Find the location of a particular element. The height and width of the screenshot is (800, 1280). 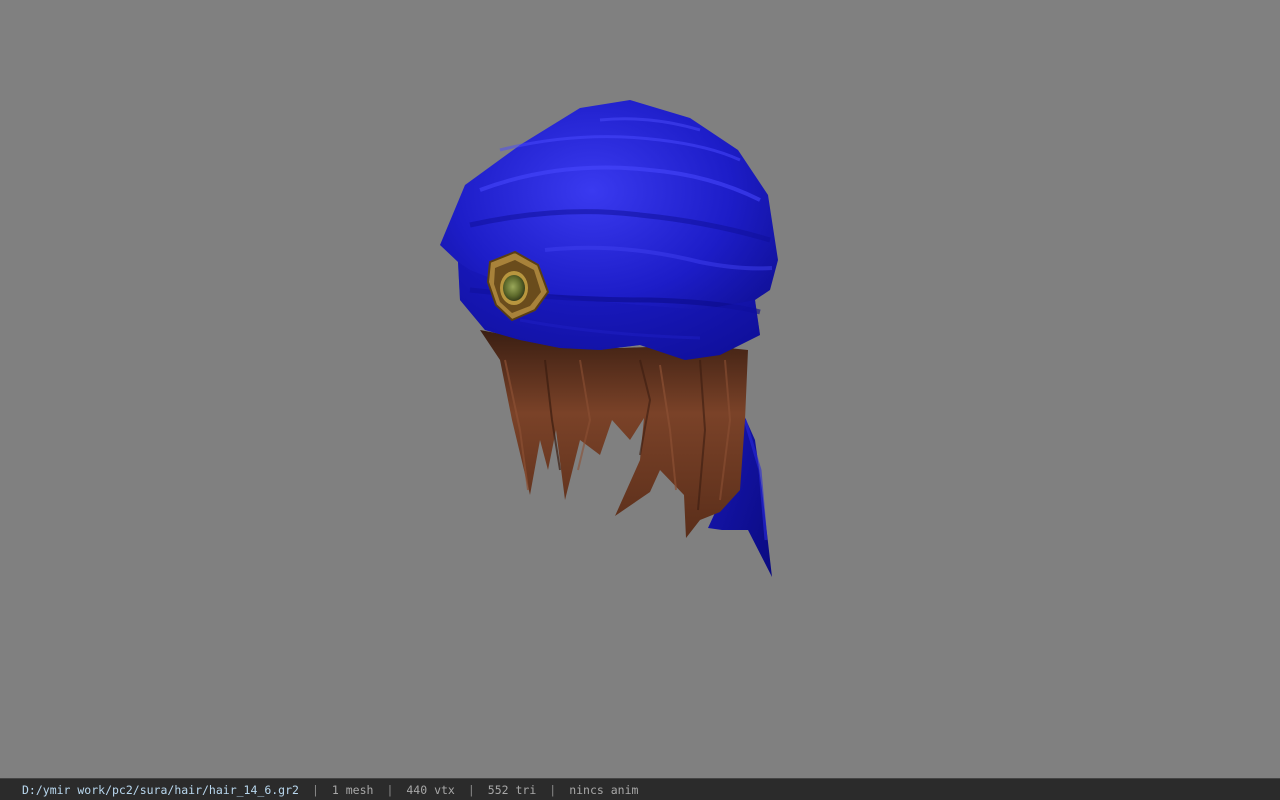

triangle-count: 552 tri is located at coordinates (512, 789).